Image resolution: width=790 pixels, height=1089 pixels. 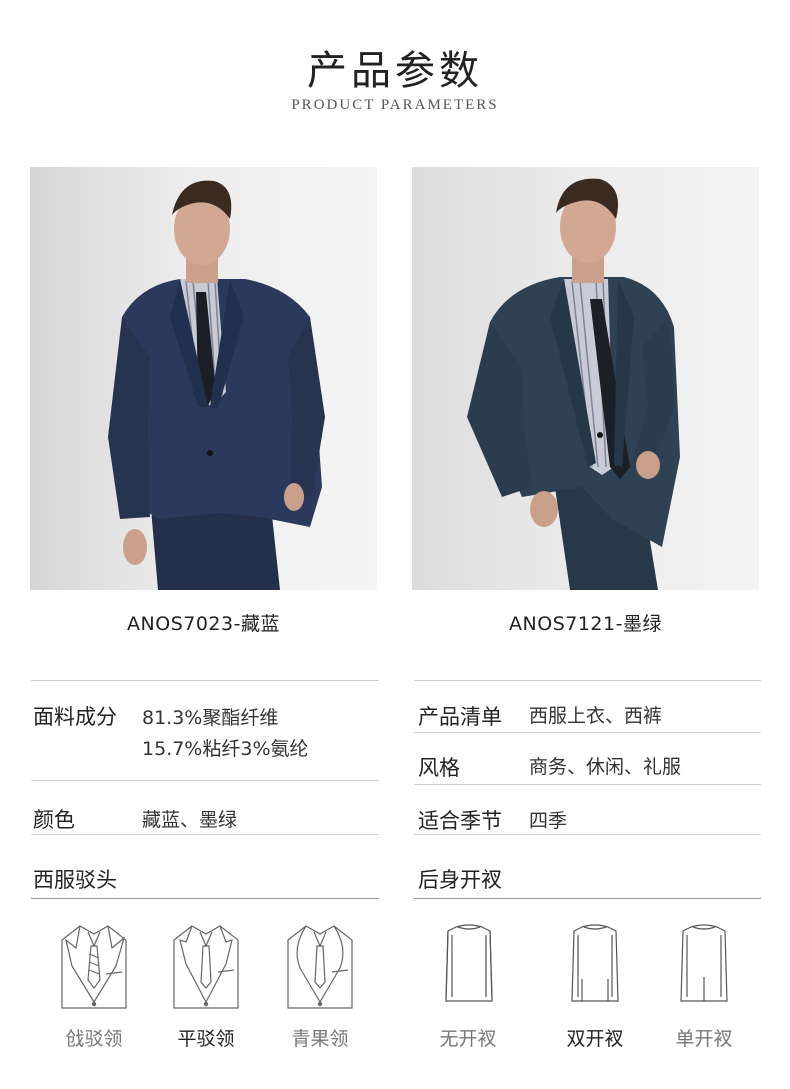 What do you see at coordinates (704, 1039) in the screenshot?
I see `vent-option-single: 单开衩` at bounding box center [704, 1039].